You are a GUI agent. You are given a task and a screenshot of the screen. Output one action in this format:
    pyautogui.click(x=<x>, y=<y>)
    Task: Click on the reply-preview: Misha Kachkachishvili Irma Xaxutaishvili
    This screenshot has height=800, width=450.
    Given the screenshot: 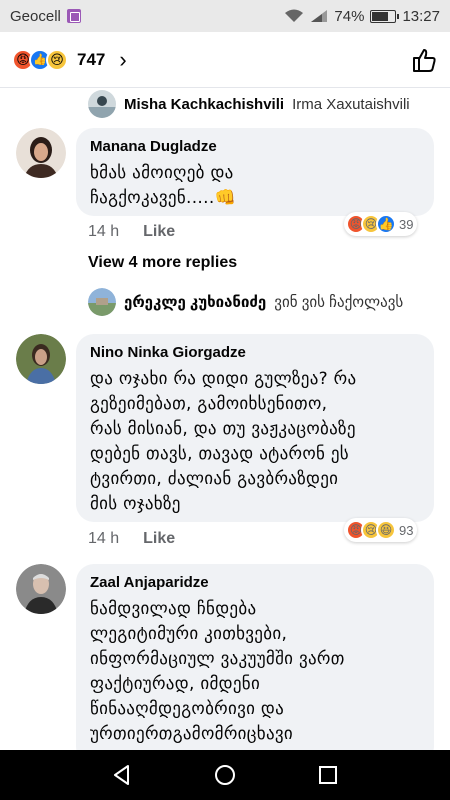 What is the action you would take?
    pyautogui.click(x=260, y=104)
    